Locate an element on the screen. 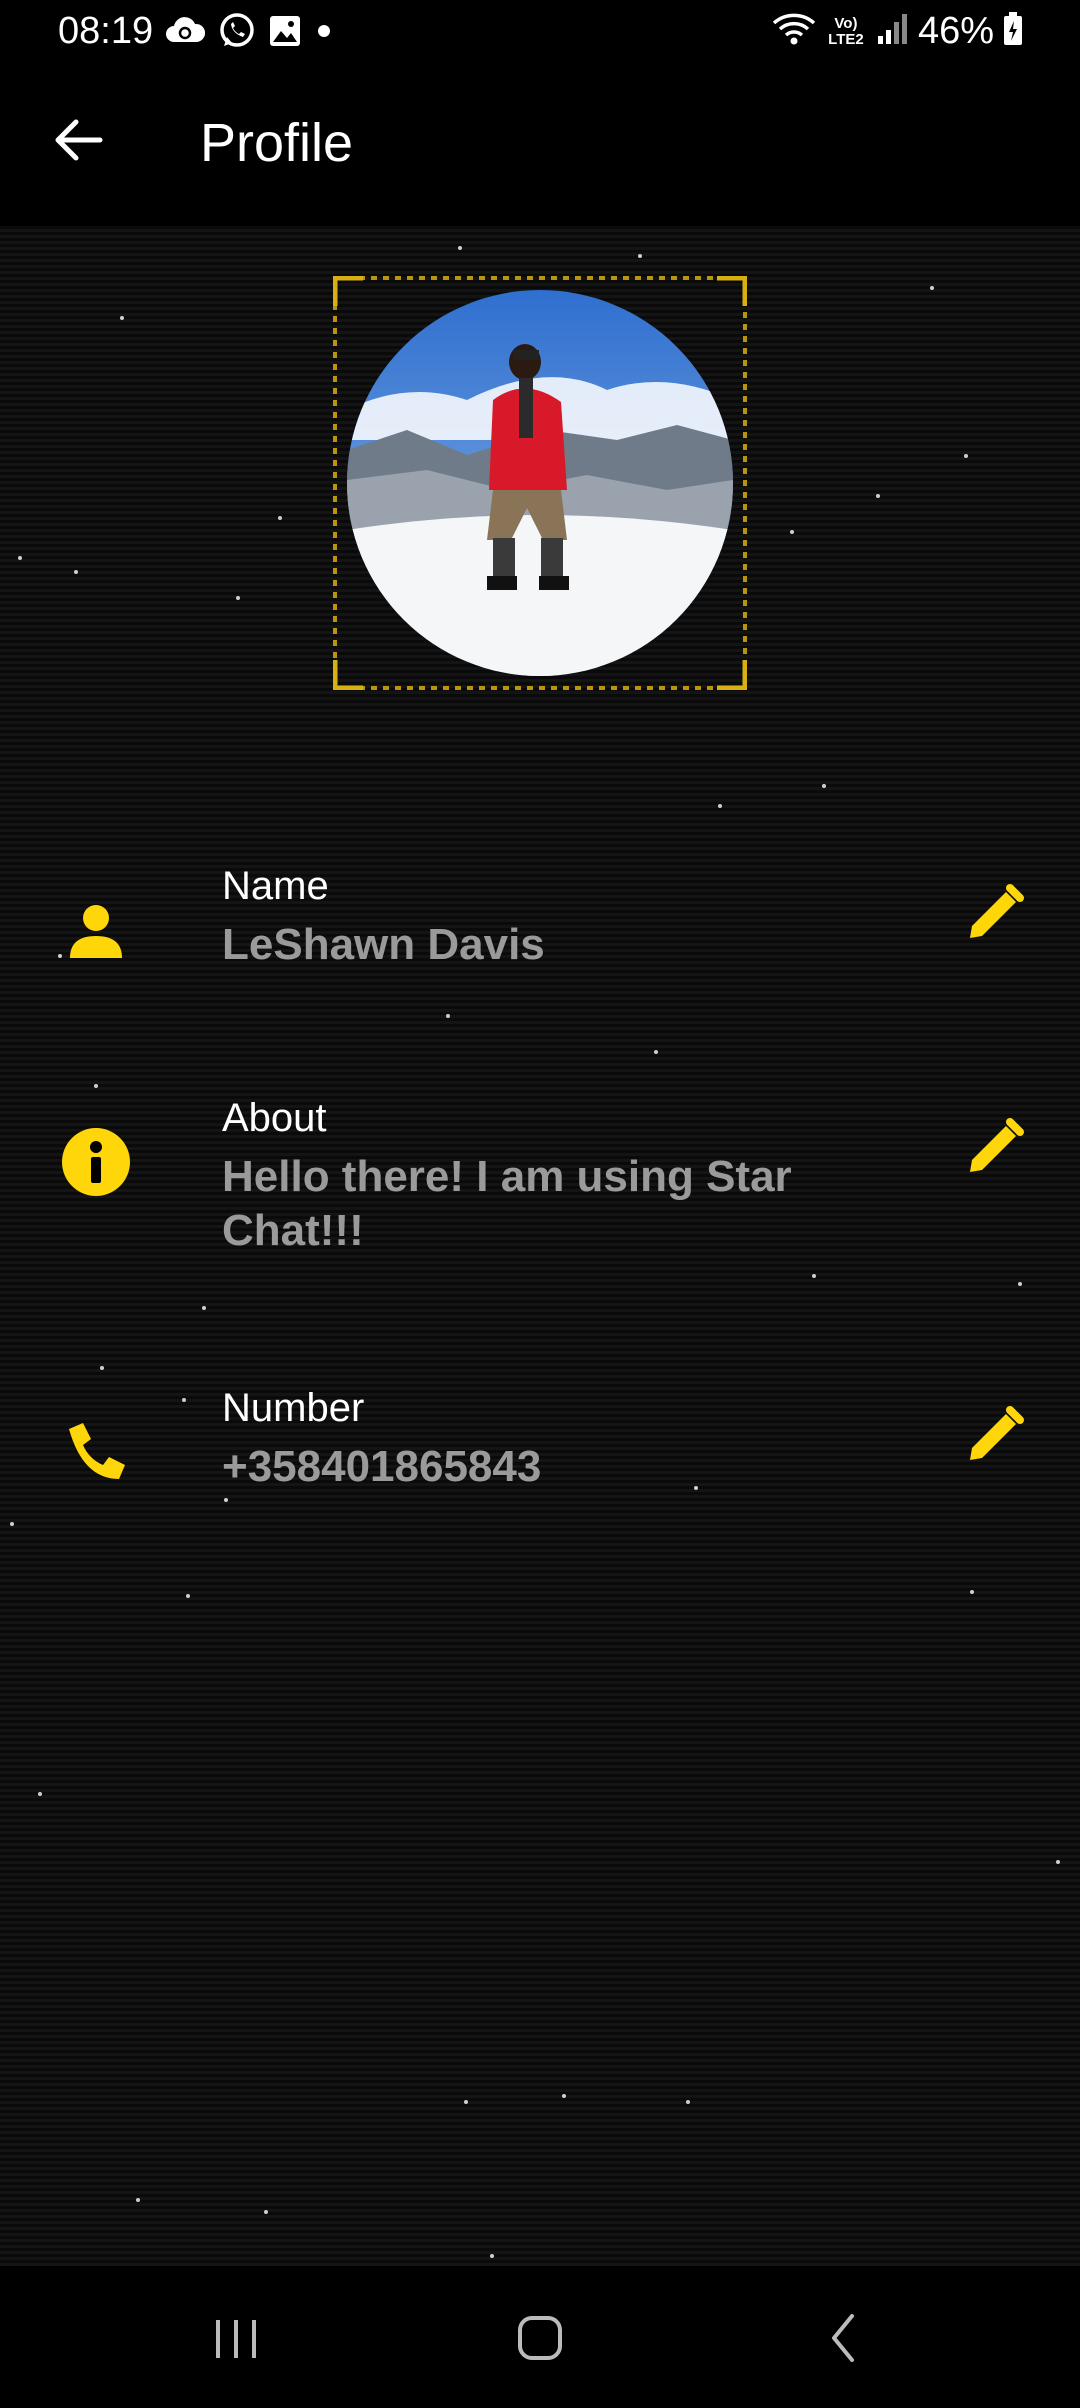 The image size is (1080, 2408). avatar is located at coordinates (540, 483).